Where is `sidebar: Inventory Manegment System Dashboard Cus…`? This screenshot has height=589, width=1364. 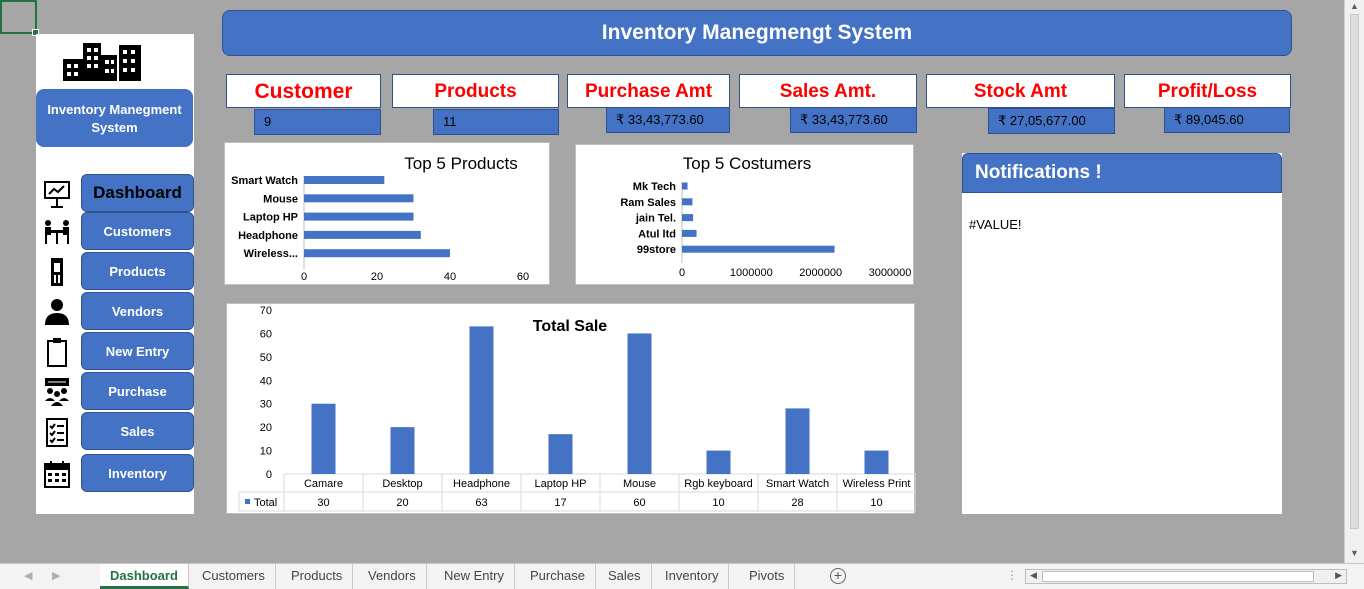
sidebar: Inventory Manegment System Dashboard Cus… is located at coordinates (115, 274).